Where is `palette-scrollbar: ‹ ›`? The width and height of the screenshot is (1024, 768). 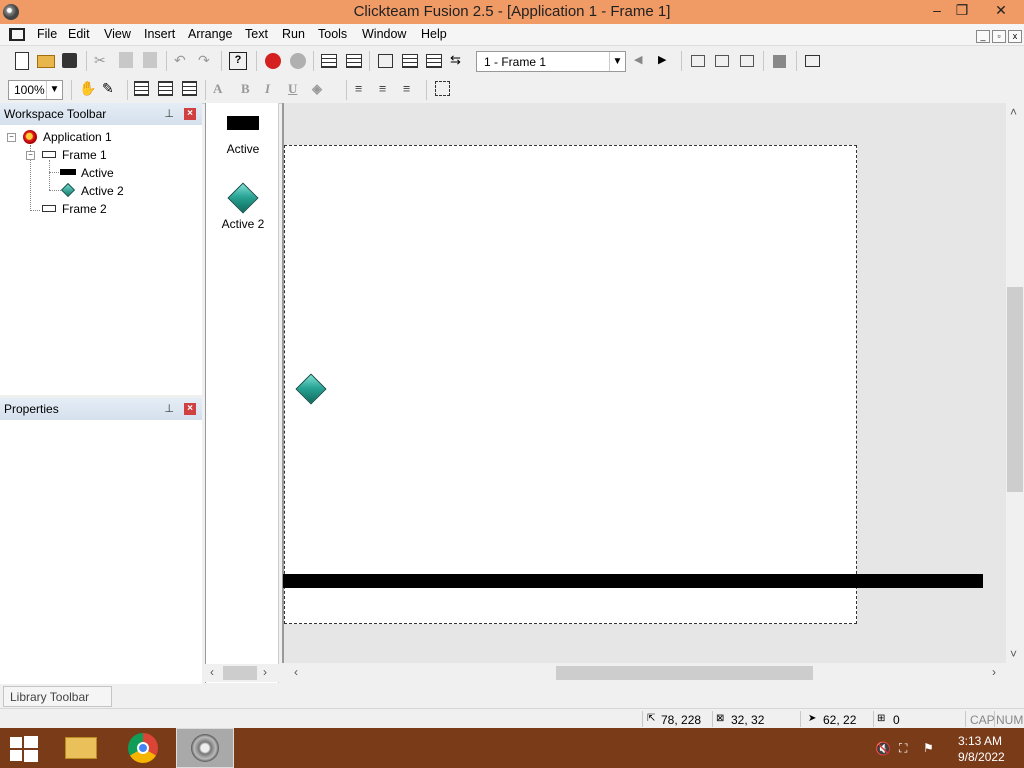
palette-scrollbar: ‹ › is located at coordinates (242, 673).